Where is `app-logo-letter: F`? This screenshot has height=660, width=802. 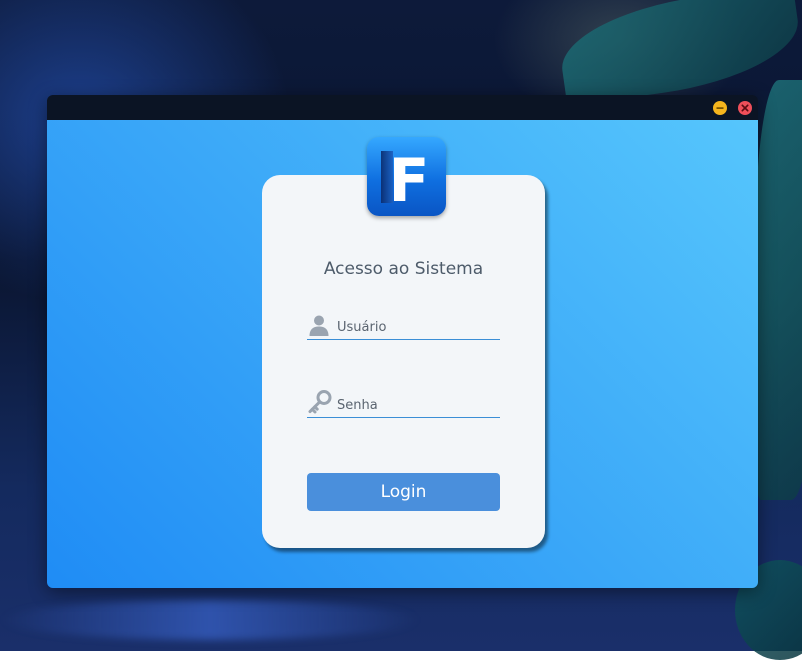 app-logo-letter: F is located at coordinates (405, 181).